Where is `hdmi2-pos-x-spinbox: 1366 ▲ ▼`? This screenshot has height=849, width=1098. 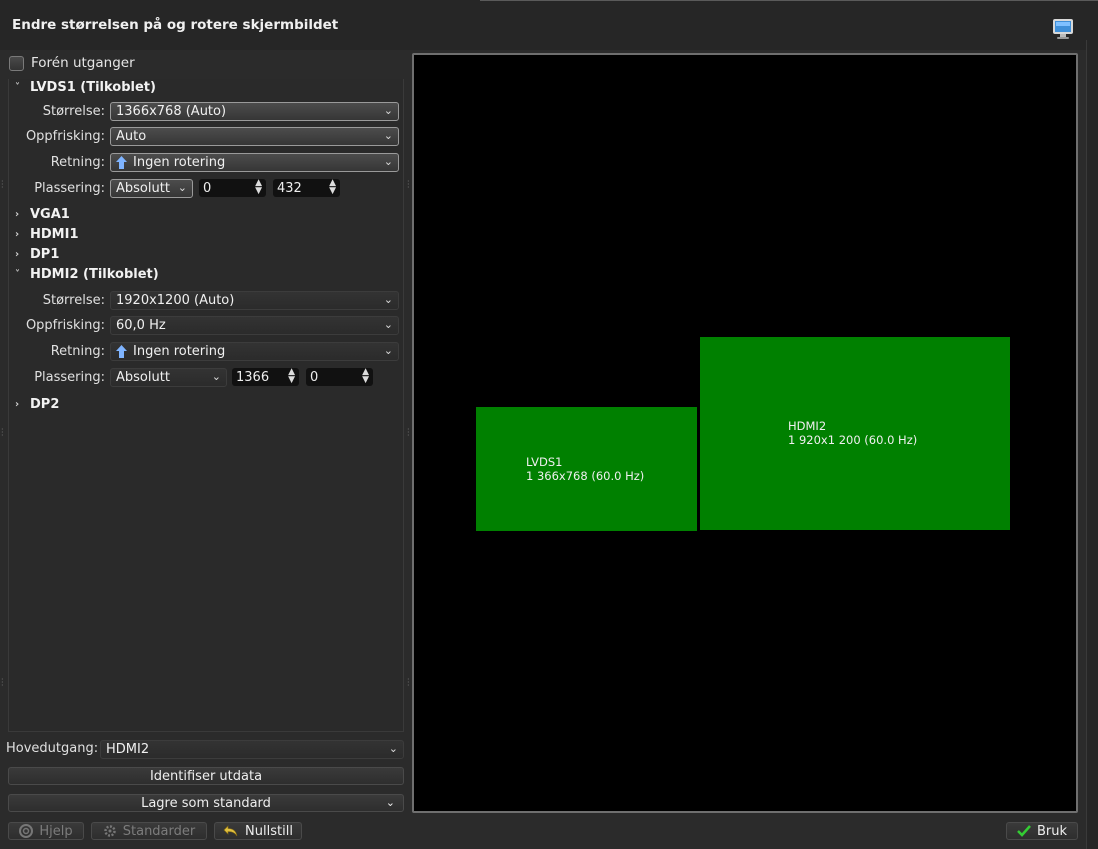 hdmi2-pos-x-spinbox: 1366 ▲ ▼ is located at coordinates (265, 377).